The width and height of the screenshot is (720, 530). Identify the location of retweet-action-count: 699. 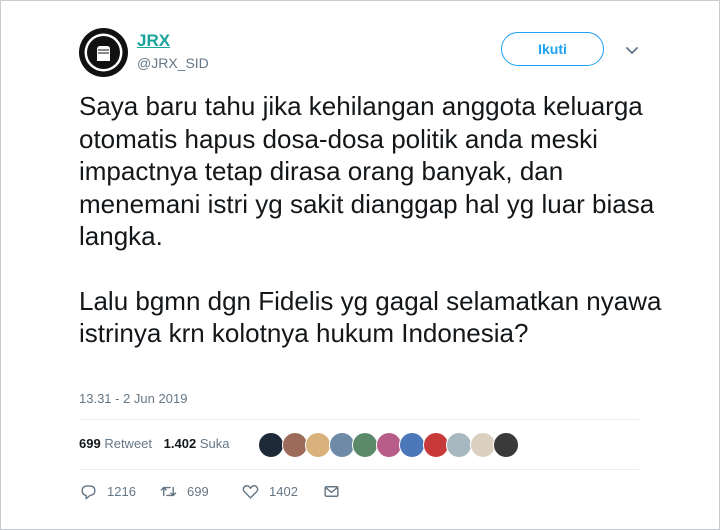
(198, 491).